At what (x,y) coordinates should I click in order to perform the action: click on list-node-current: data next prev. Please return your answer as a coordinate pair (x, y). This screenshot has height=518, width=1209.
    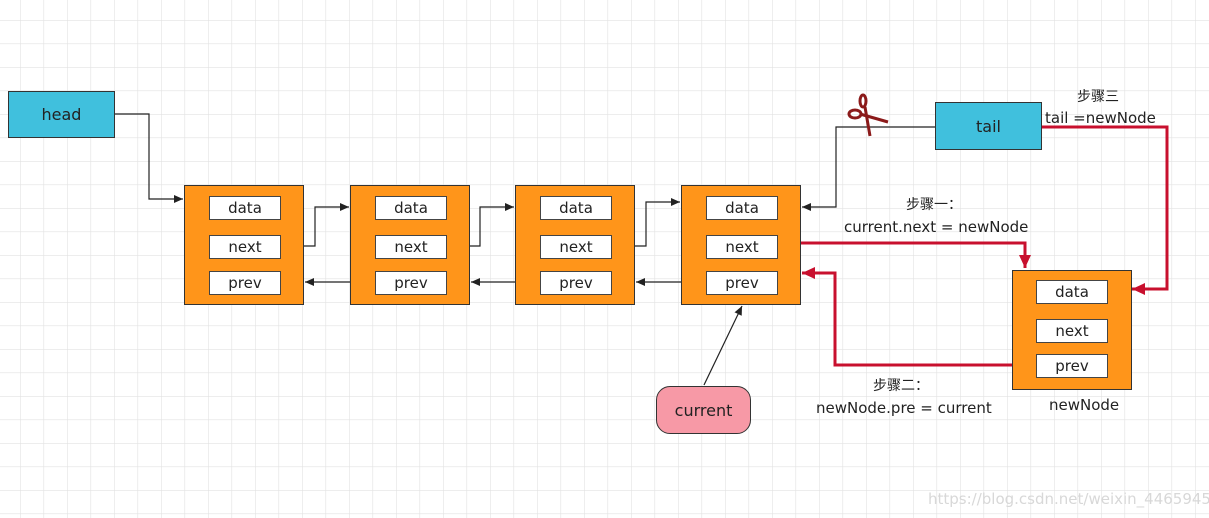
    Looking at the image, I should click on (741, 245).